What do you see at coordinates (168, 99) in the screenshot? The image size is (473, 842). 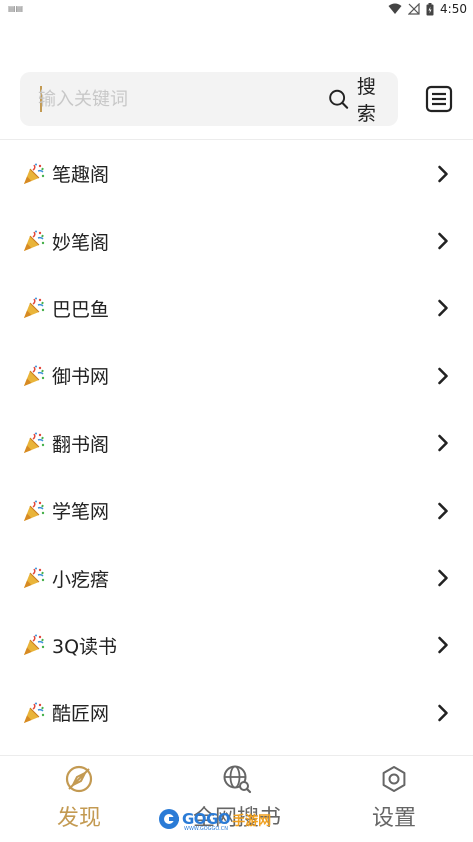 I see `search-input` at bounding box center [168, 99].